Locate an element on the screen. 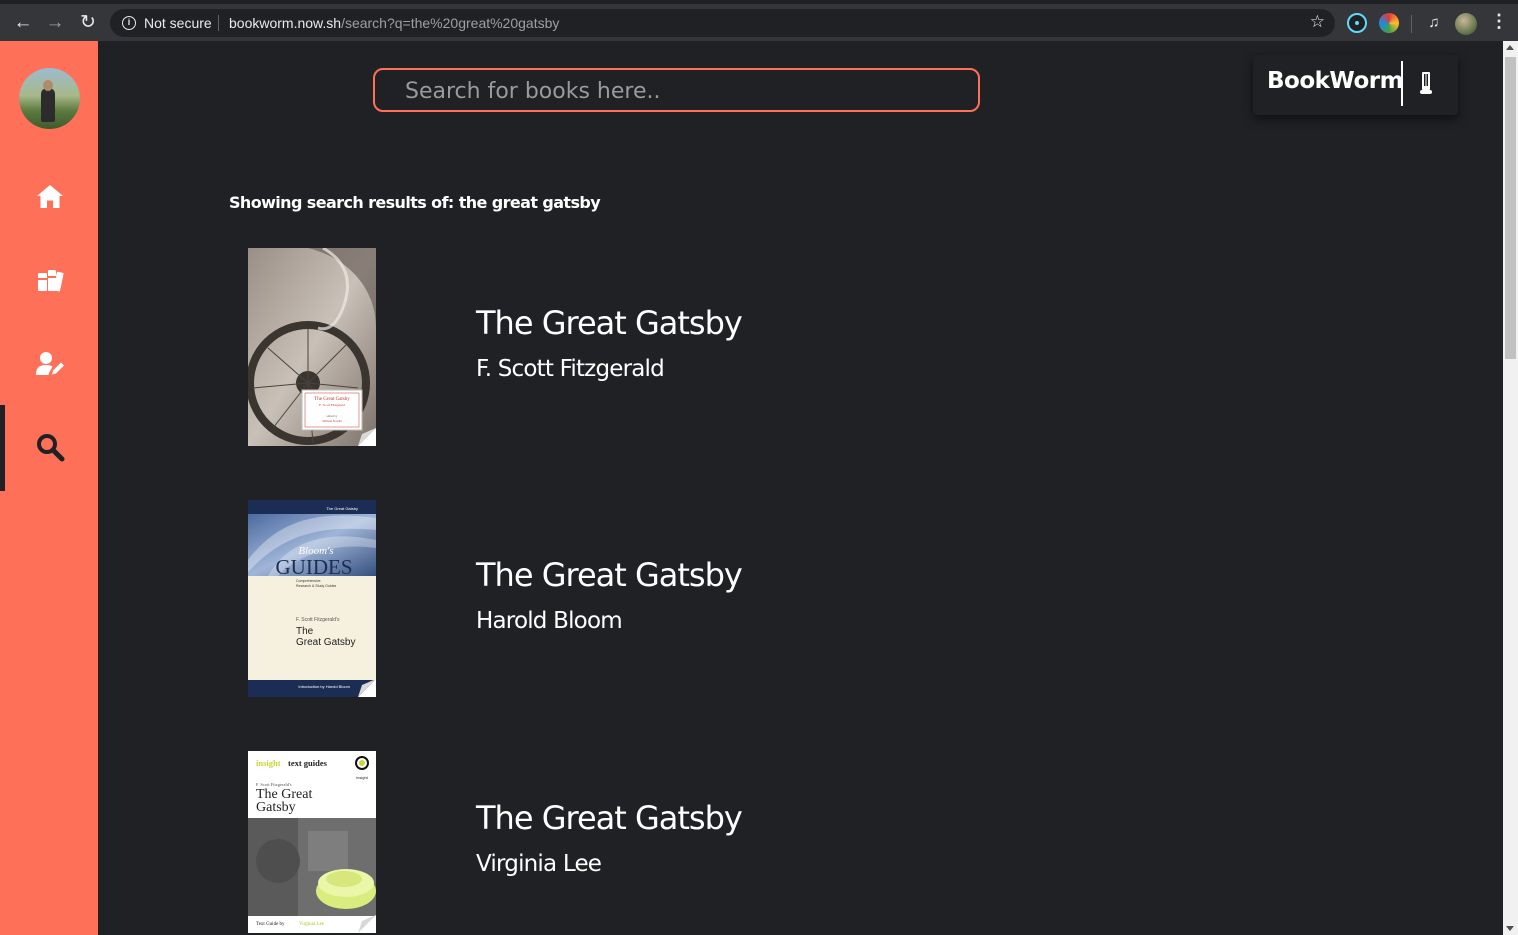  scroll-up-arrow-icon is located at coordinates (1510, 47).